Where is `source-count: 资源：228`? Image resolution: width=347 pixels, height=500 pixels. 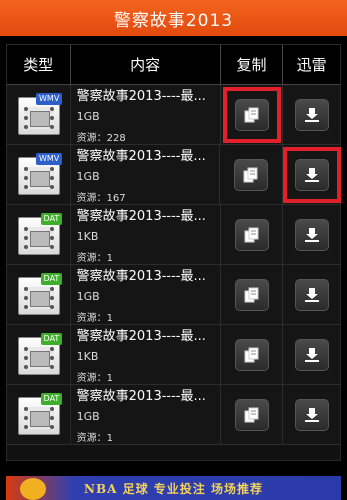 source-count: 资源：228 is located at coordinates (101, 138).